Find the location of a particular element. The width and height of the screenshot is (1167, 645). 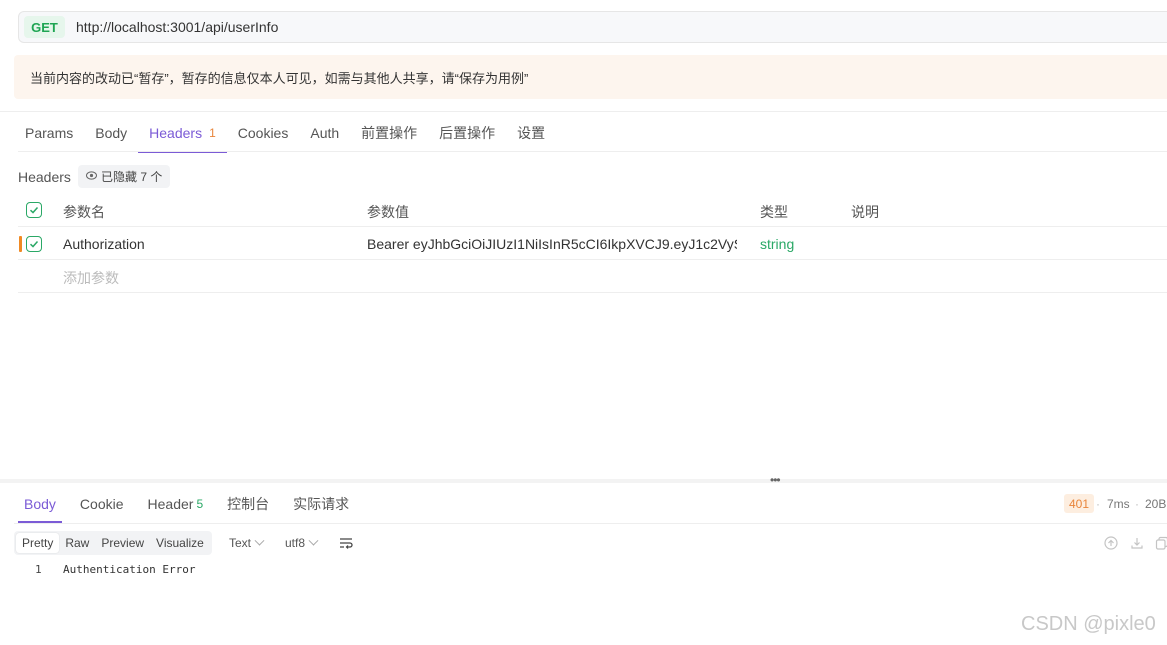

tab-label: 设置 is located at coordinates (531, 132).